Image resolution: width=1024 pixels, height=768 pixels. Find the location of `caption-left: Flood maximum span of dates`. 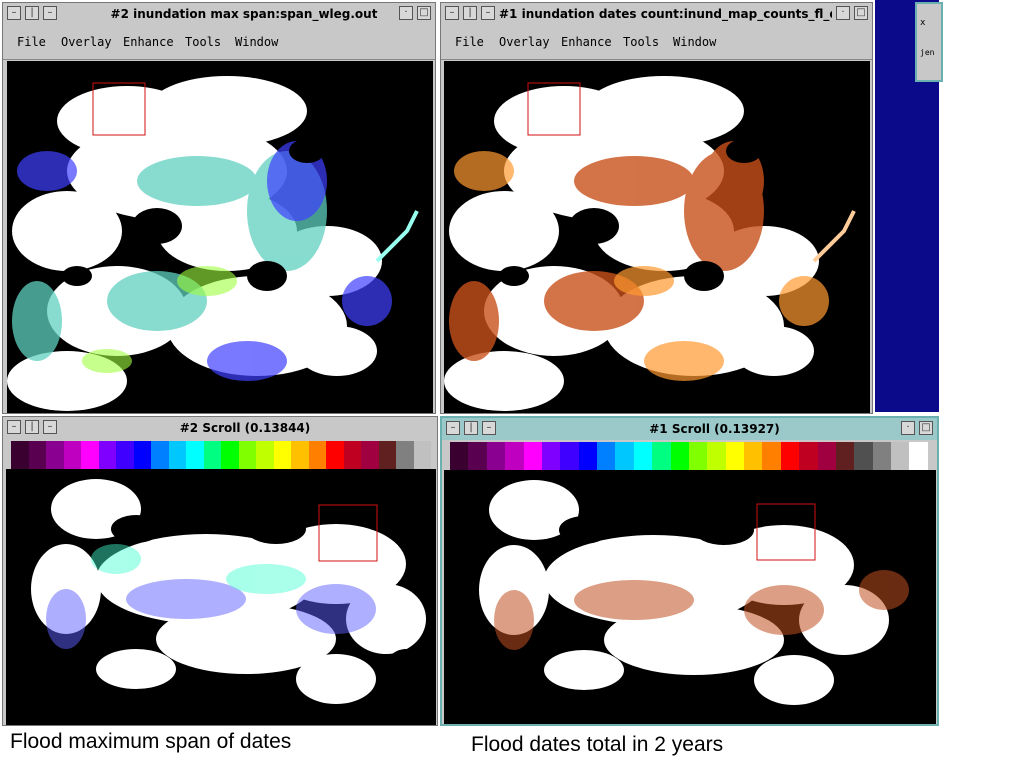

caption-left: Flood maximum span of dates is located at coordinates (151, 741).